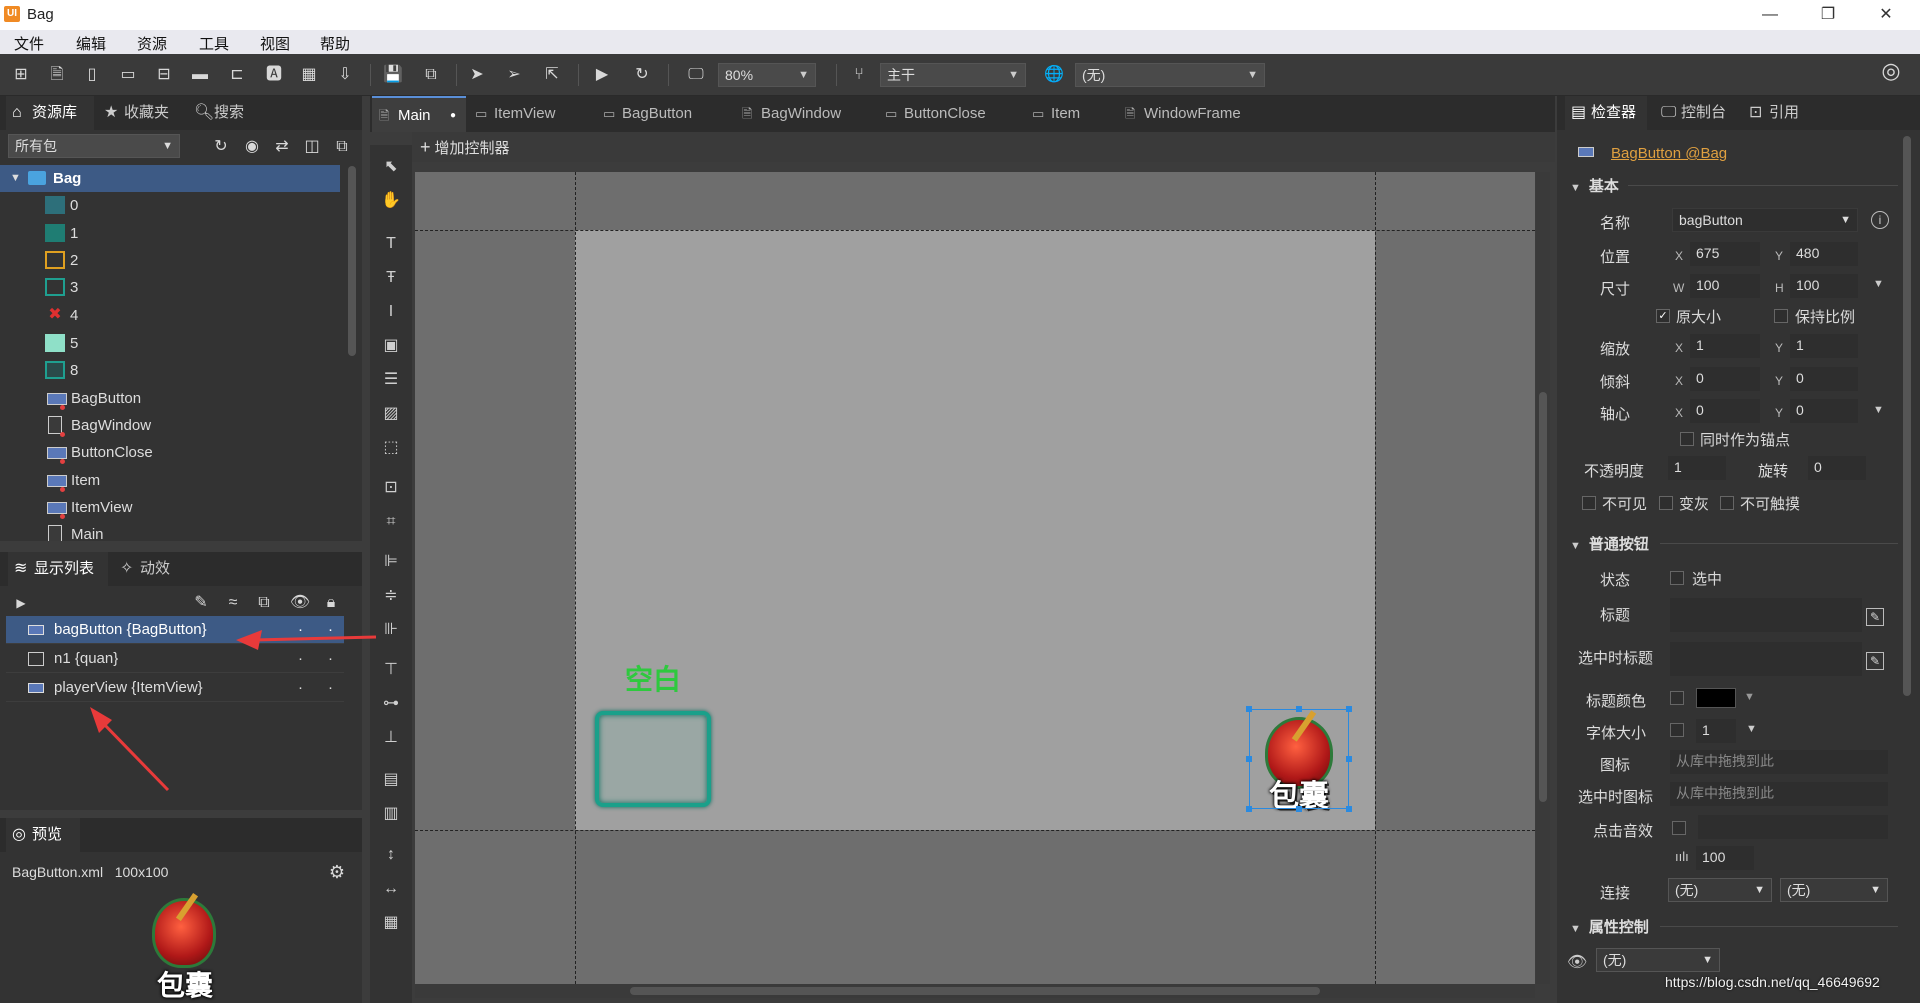 The width and height of the screenshot is (1920, 1003). What do you see at coordinates (1677, 698) in the screenshot?
I see `title-color-checkbox` at bounding box center [1677, 698].